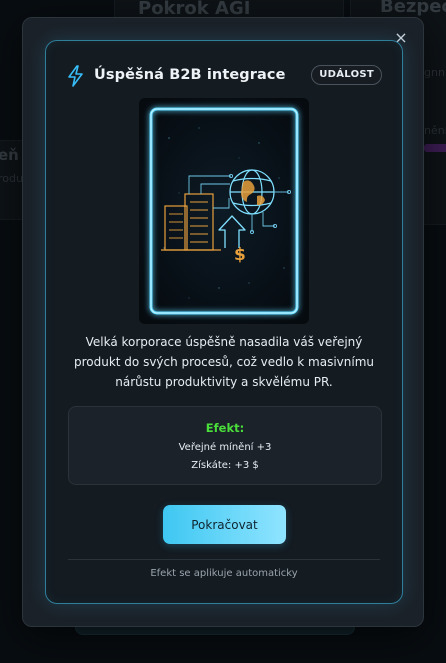  Describe the element at coordinates (346, 75) in the screenshot. I see `event-badge: UDÁLOST` at that location.